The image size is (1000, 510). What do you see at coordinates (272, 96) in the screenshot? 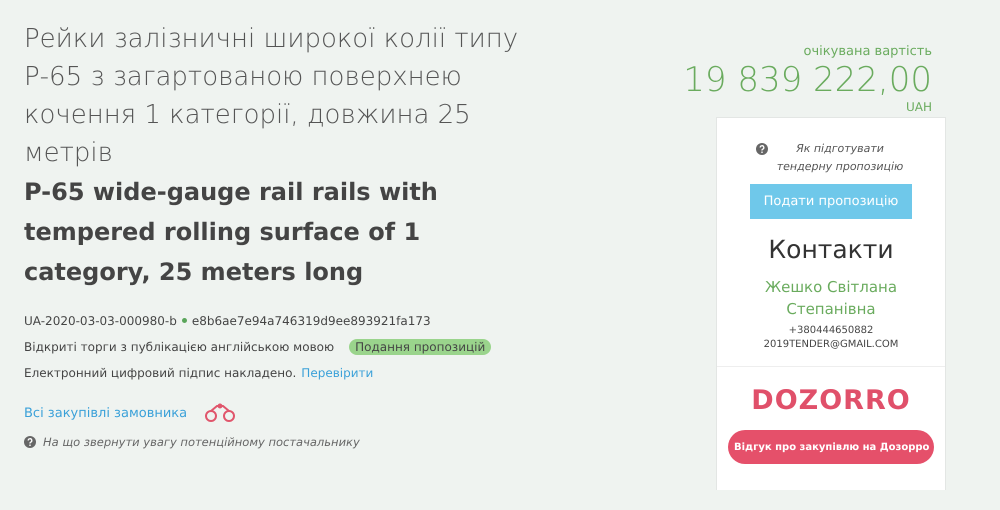
I see `tender-title: Рейки залізничні широкої колії типу Р-65 з загартованою поверхнею кочення 1 категорії, довжина 25 метрів` at bounding box center [272, 96].